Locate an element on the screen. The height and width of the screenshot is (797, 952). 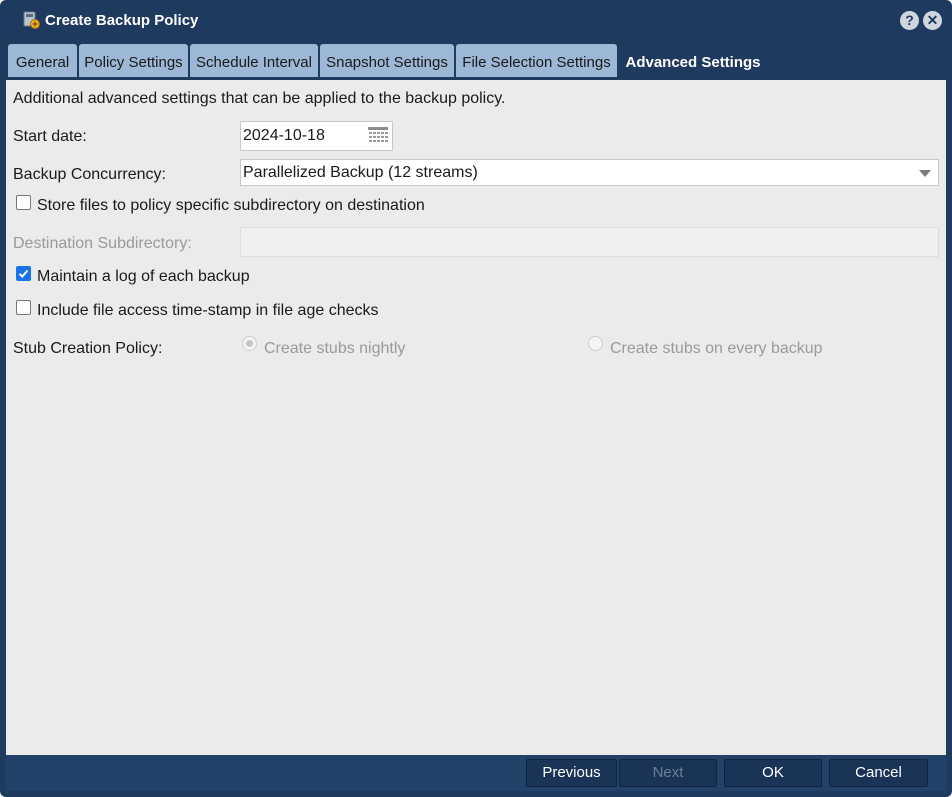
start-date-label: Start date: is located at coordinates (50, 136).